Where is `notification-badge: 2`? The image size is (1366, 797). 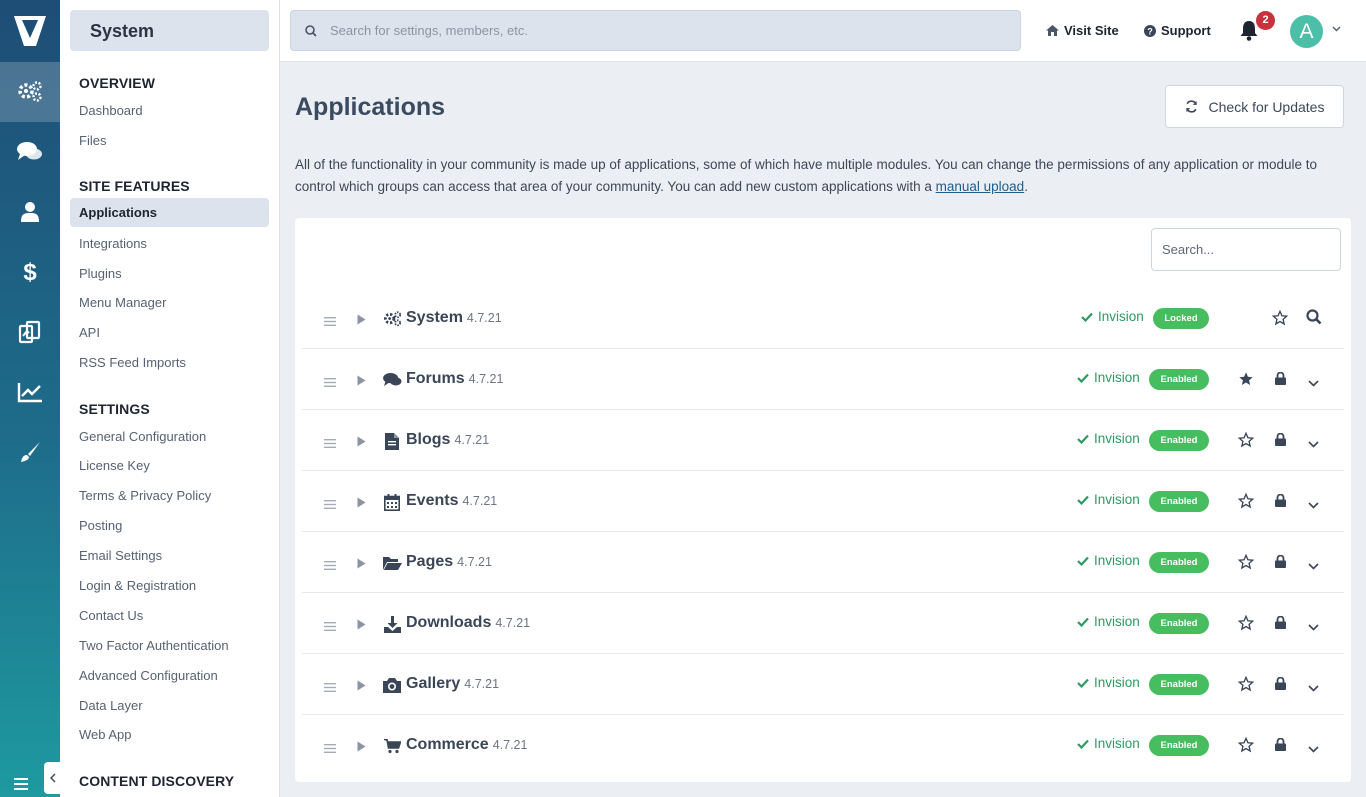
notification-badge: 2 is located at coordinates (1265, 20).